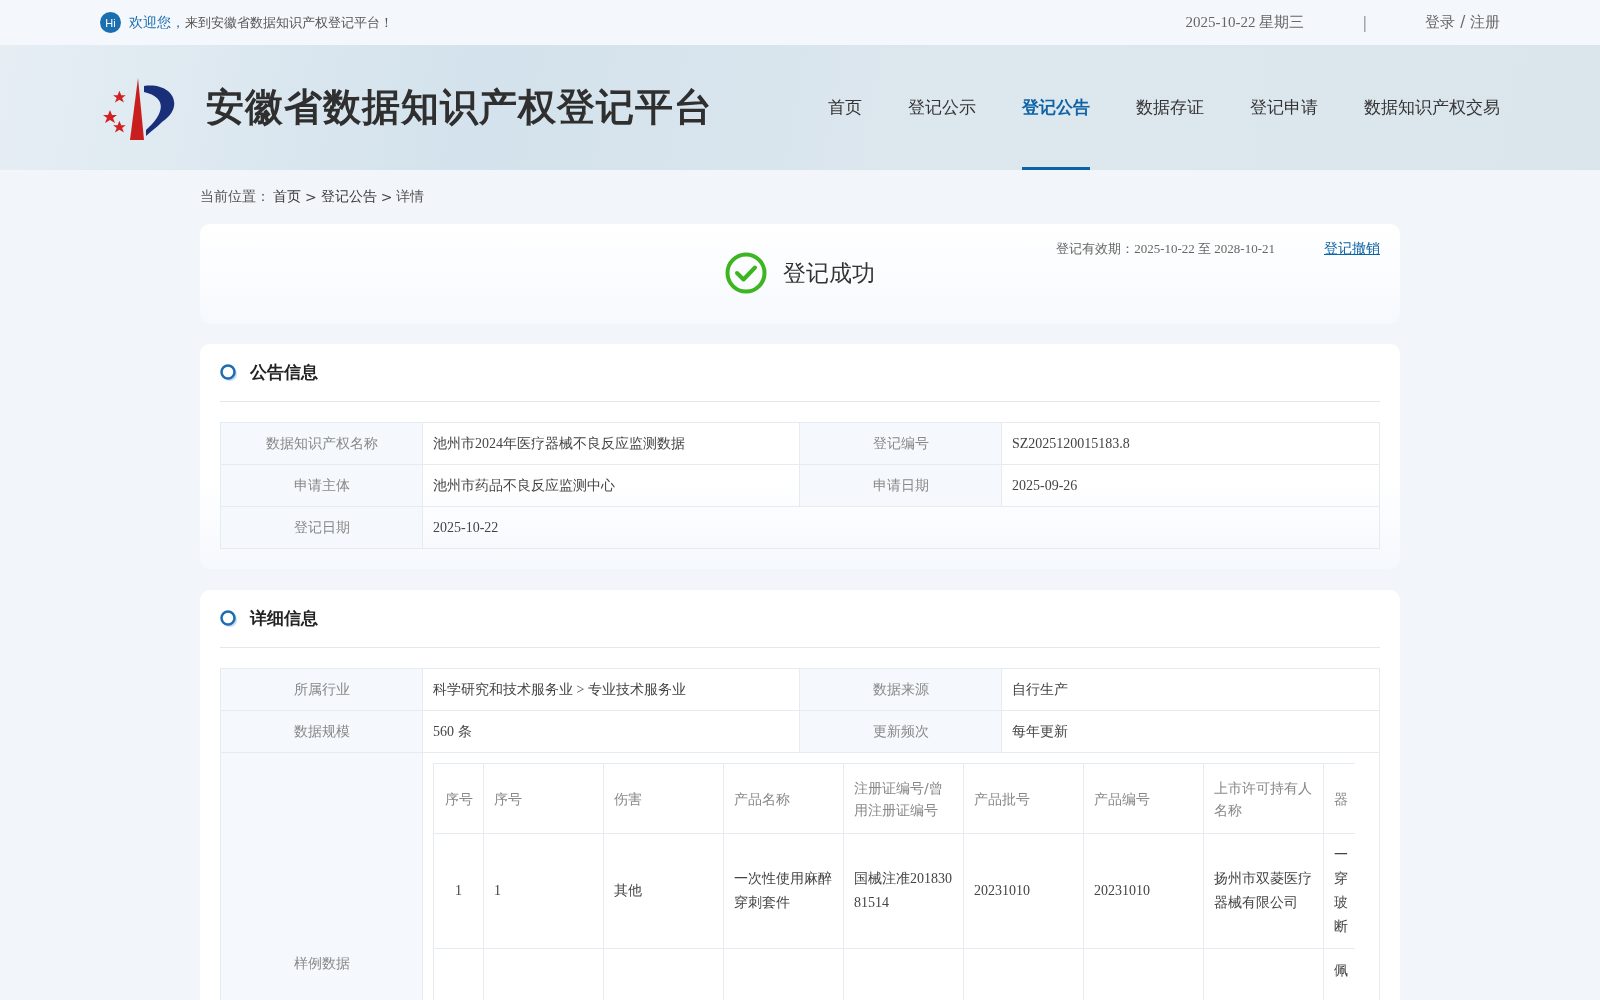  Describe the element at coordinates (235, 197) in the screenshot. I see `breadcrumb-label: 当前位置：` at that location.